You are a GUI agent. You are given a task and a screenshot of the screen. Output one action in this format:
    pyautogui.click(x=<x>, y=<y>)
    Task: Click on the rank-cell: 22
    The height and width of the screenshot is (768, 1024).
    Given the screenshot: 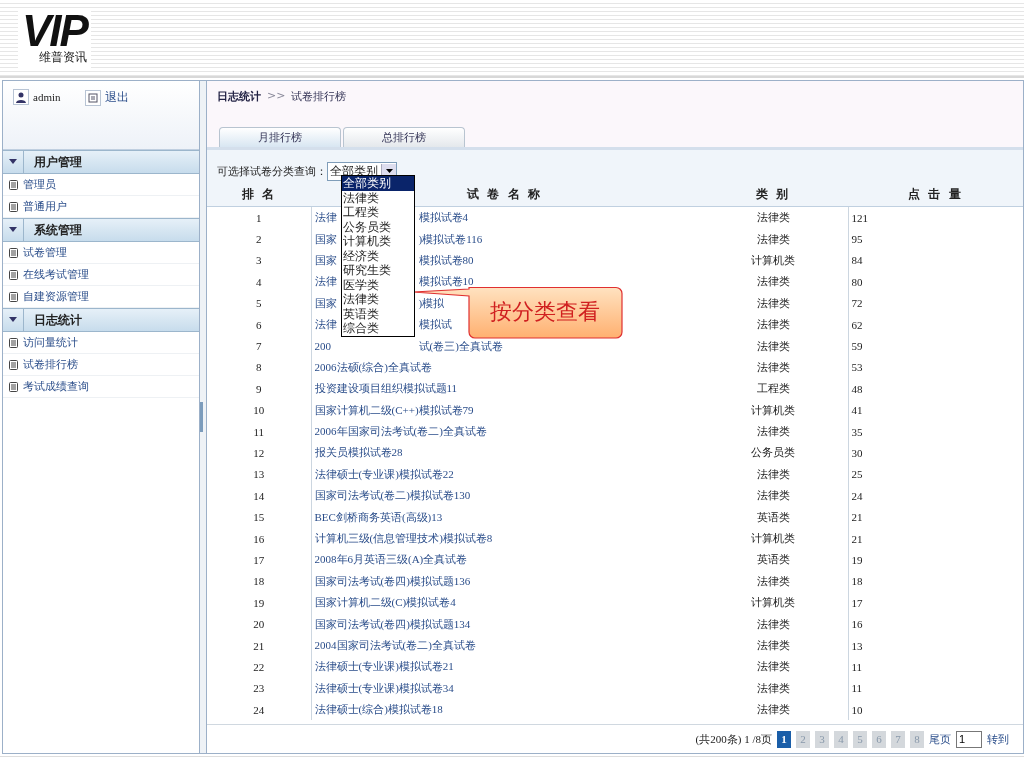 What is the action you would take?
    pyautogui.click(x=259, y=666)
    